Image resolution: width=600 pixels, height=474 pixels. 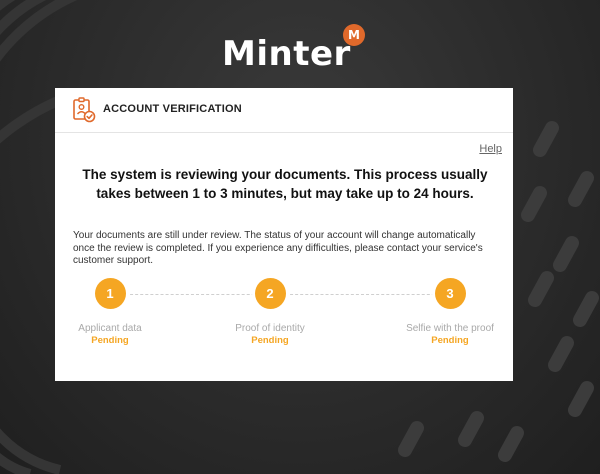 I want to click on step-label: Proof of identity, so click(x=270, y=328).